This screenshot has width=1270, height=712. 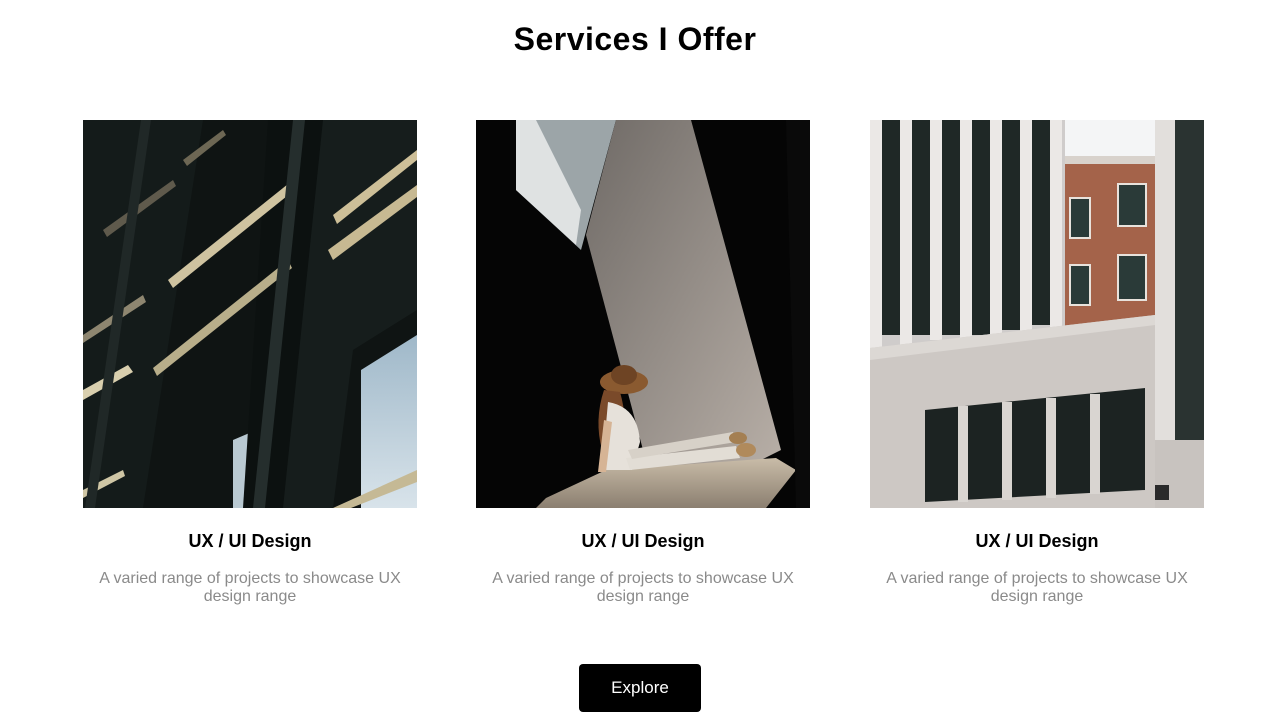 What do you see at coordinates (640, 688) in the screenshot?
I see `explore-button: Explore` at bounding box center [640, 688].